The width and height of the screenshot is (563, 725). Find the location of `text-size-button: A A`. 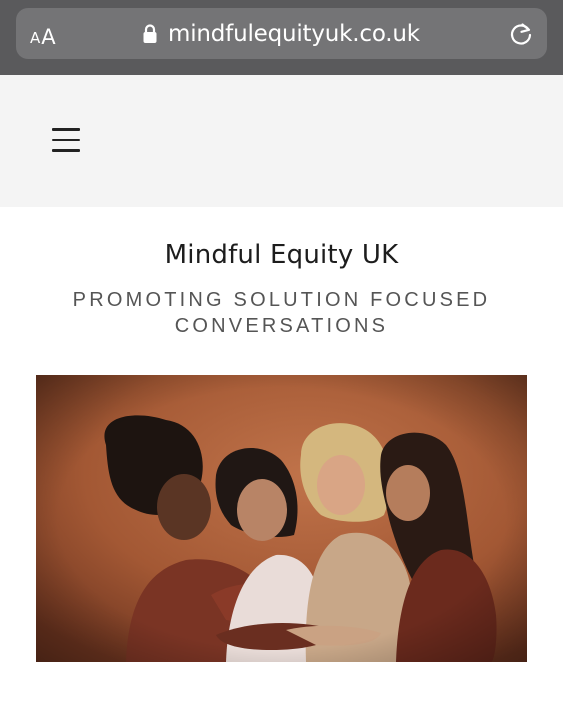

text-size-button: A A is located at coordinates (43, 34).